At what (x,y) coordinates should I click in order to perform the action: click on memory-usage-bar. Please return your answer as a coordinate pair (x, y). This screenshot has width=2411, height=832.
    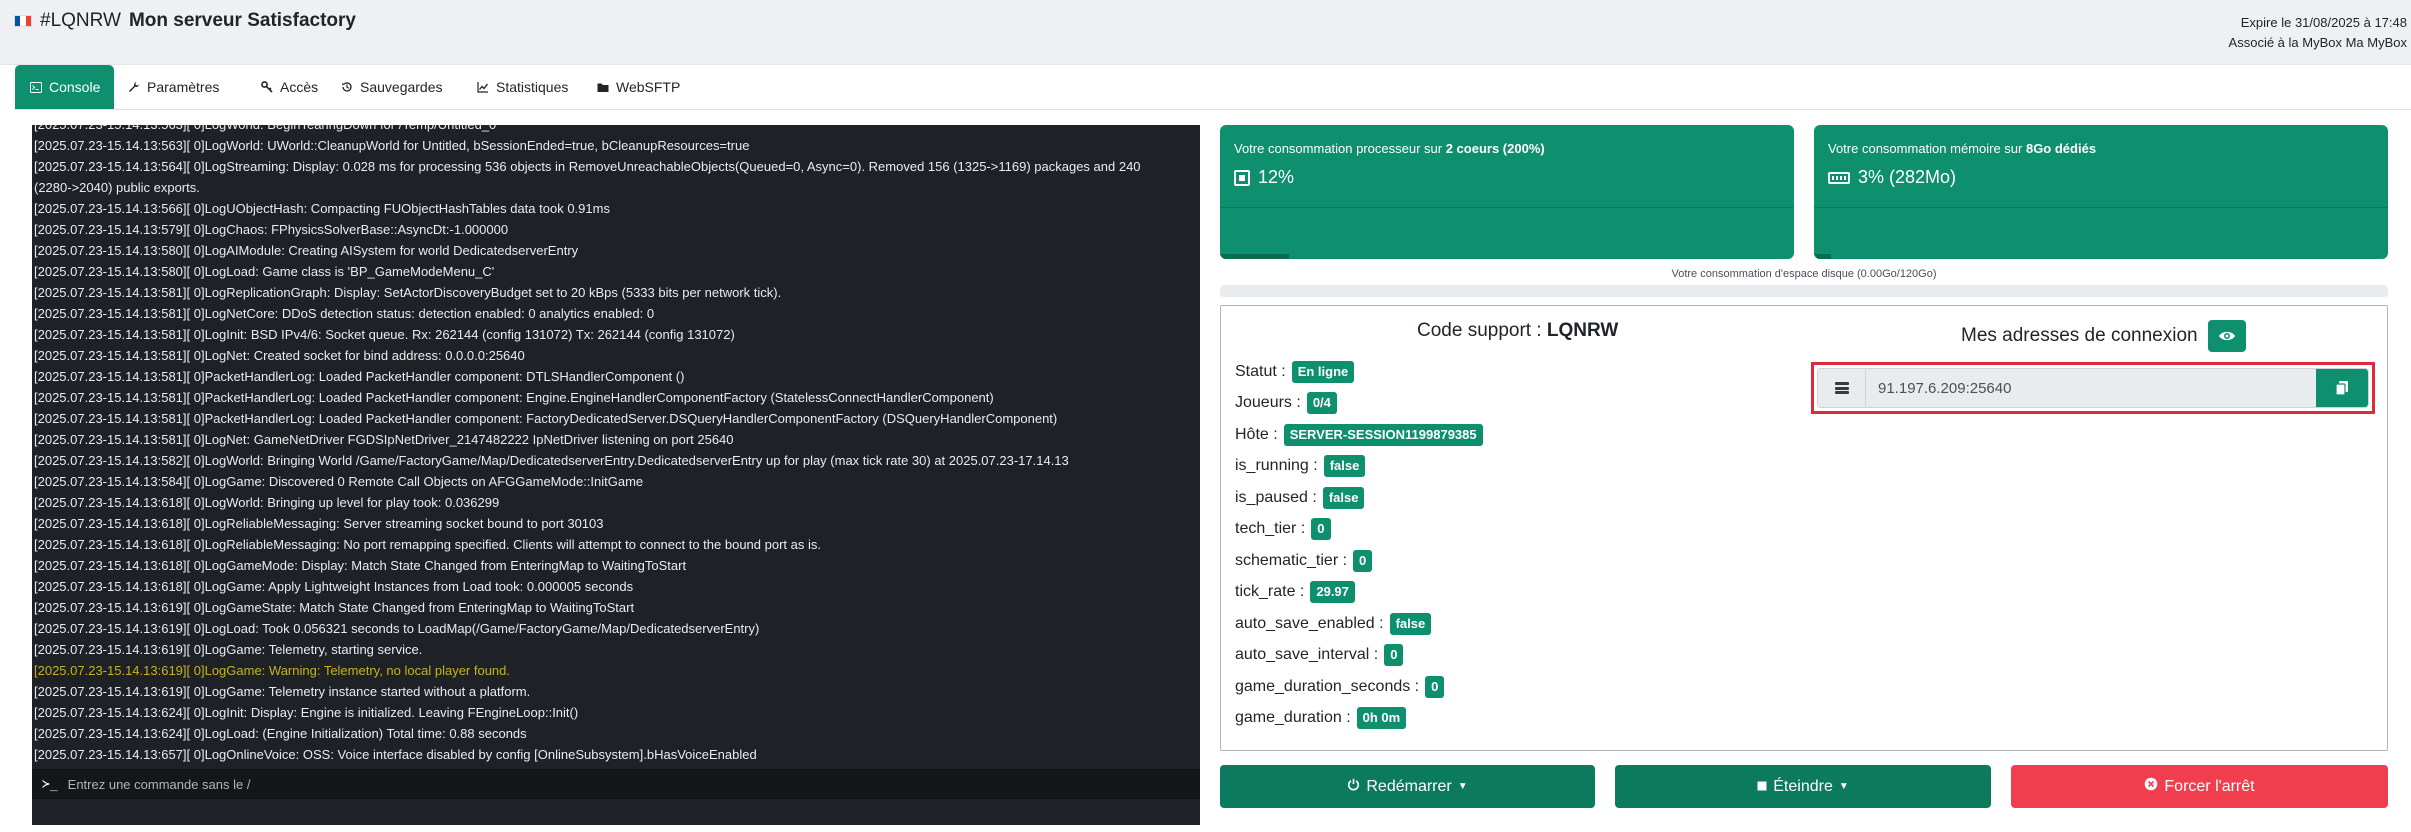
    Looking at the image, I should click on (1823, 256).